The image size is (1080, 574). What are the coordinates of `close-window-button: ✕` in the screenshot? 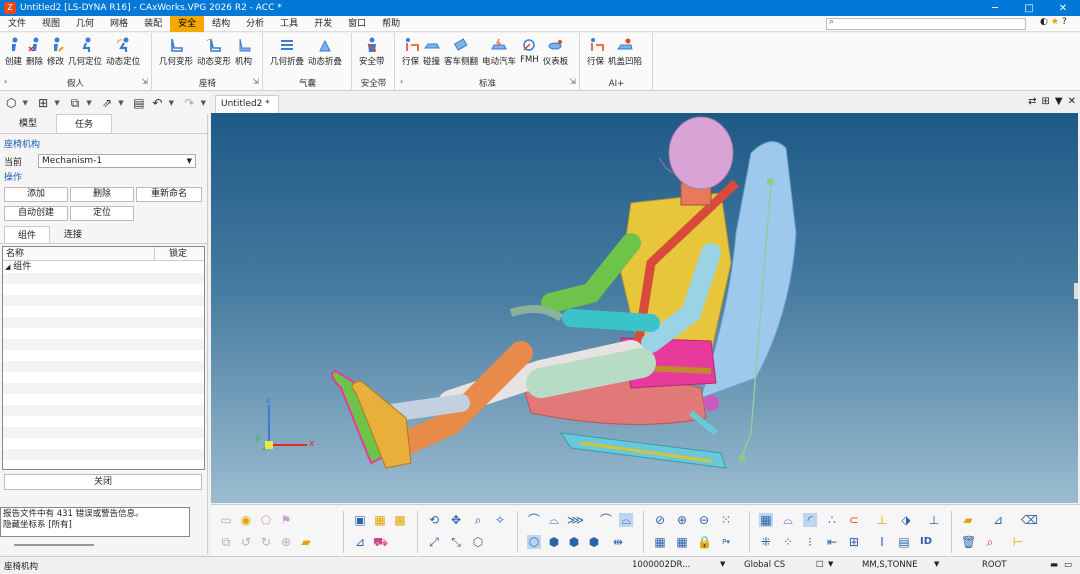 It's located at (1063, 8).